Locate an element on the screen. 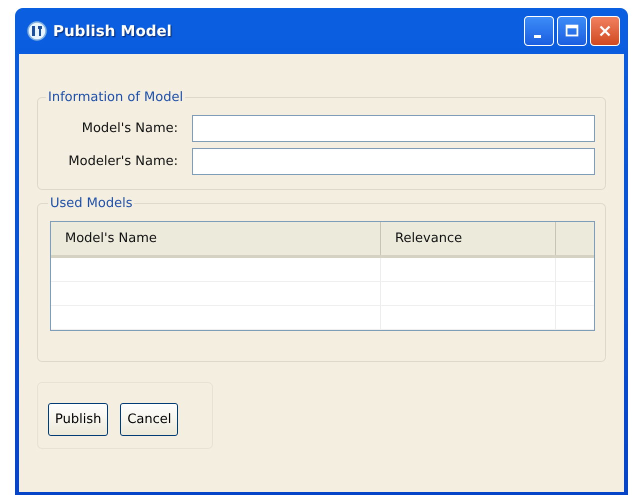 The image size is (641, 495). minimize-icon is located at coordinates (537, 36).